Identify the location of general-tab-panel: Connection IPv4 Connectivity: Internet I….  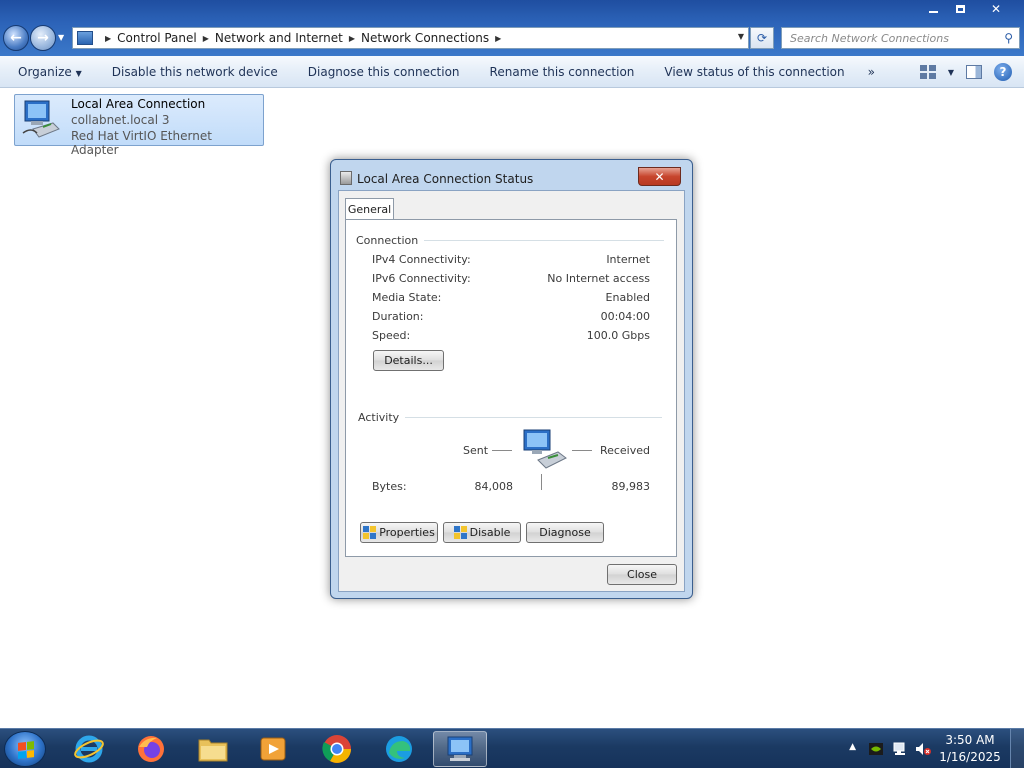
(511, 388).